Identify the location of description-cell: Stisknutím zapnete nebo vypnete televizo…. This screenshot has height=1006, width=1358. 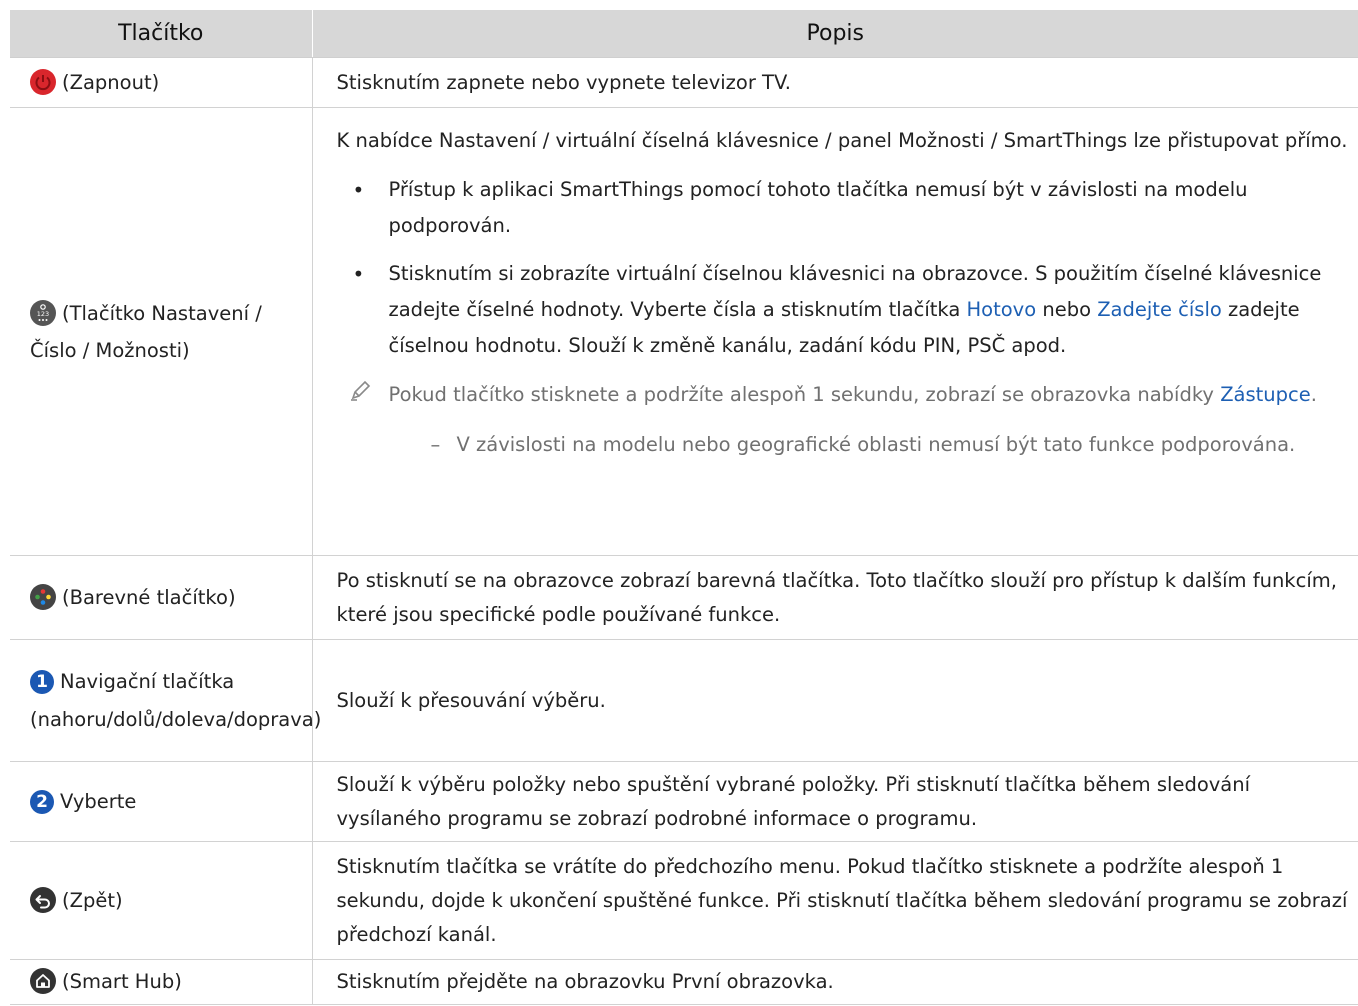
(835, 82).